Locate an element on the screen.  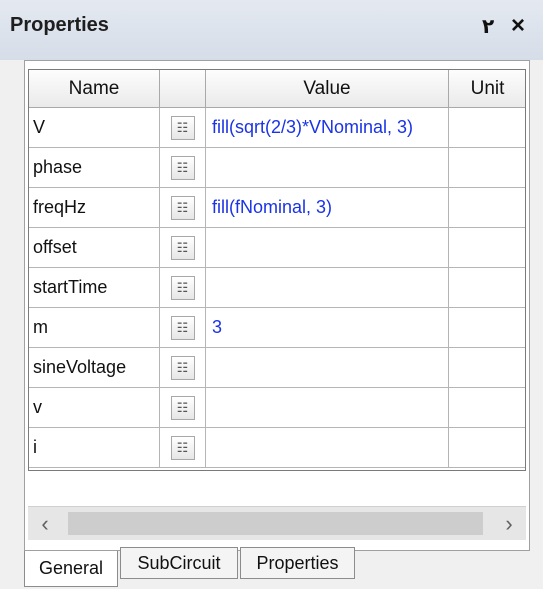
table-row: freqHz ☷ fill(fNominal, 3) is located at coordinates (277, 208).